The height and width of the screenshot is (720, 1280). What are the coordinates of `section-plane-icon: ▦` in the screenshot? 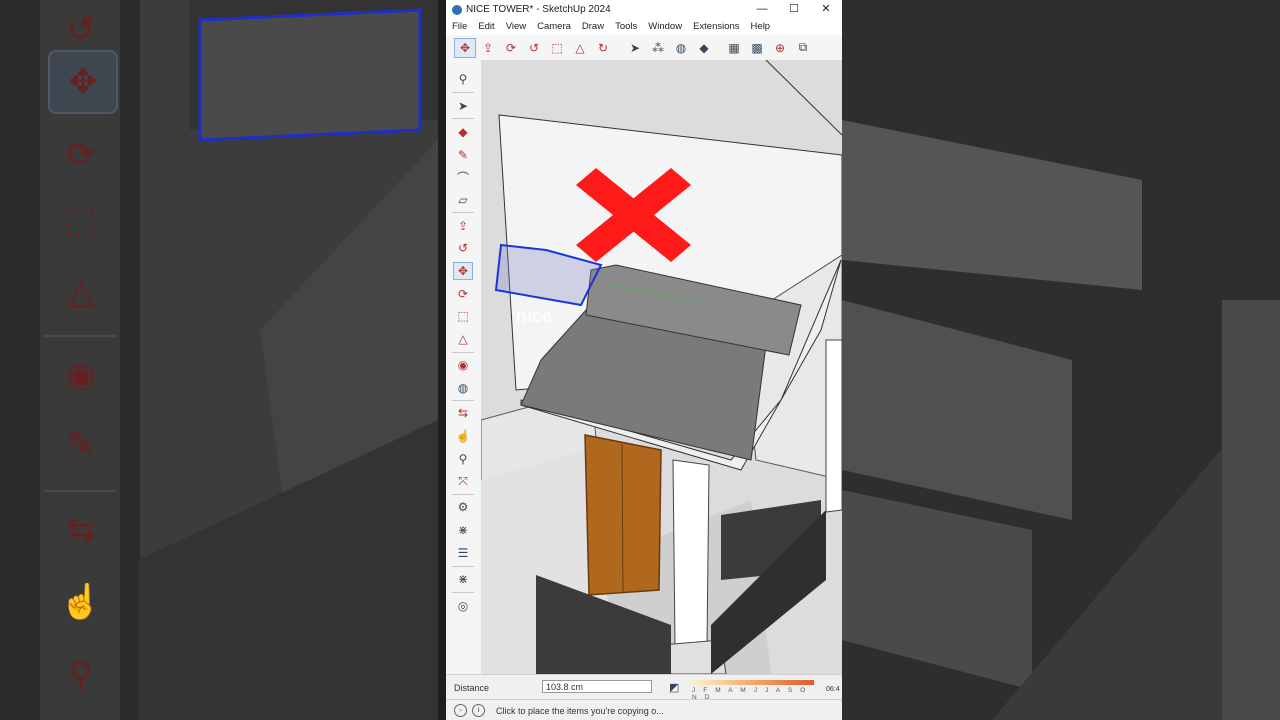 It's located at (734, 48).